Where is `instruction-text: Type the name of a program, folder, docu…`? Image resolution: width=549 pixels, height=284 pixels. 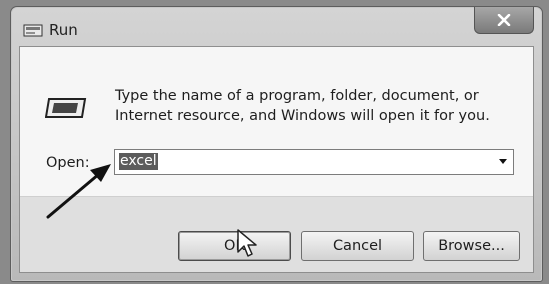 instruction-text: Type the name of a program, folder, docu… is located at coordinates (302, 106).